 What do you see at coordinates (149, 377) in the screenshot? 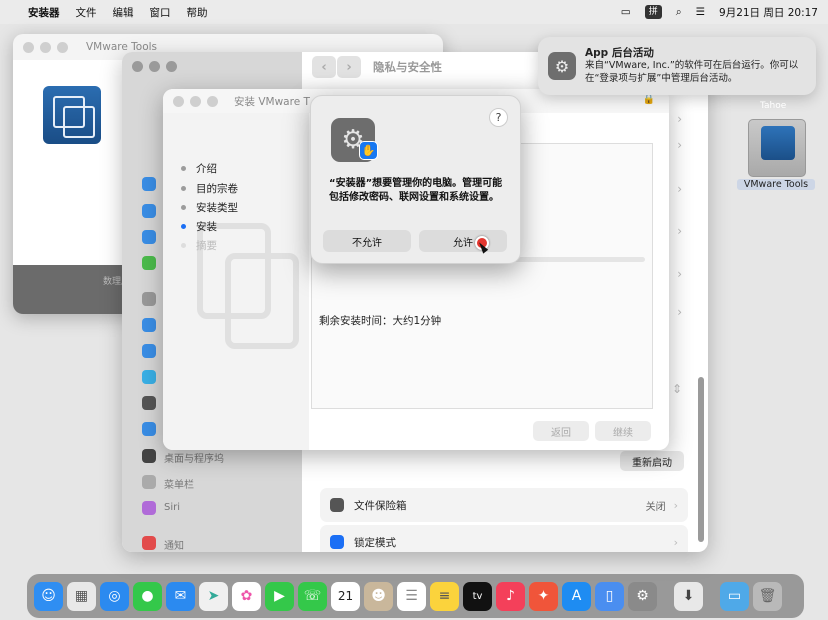
I see `appearance-icon` at bounding box center [149, 377].